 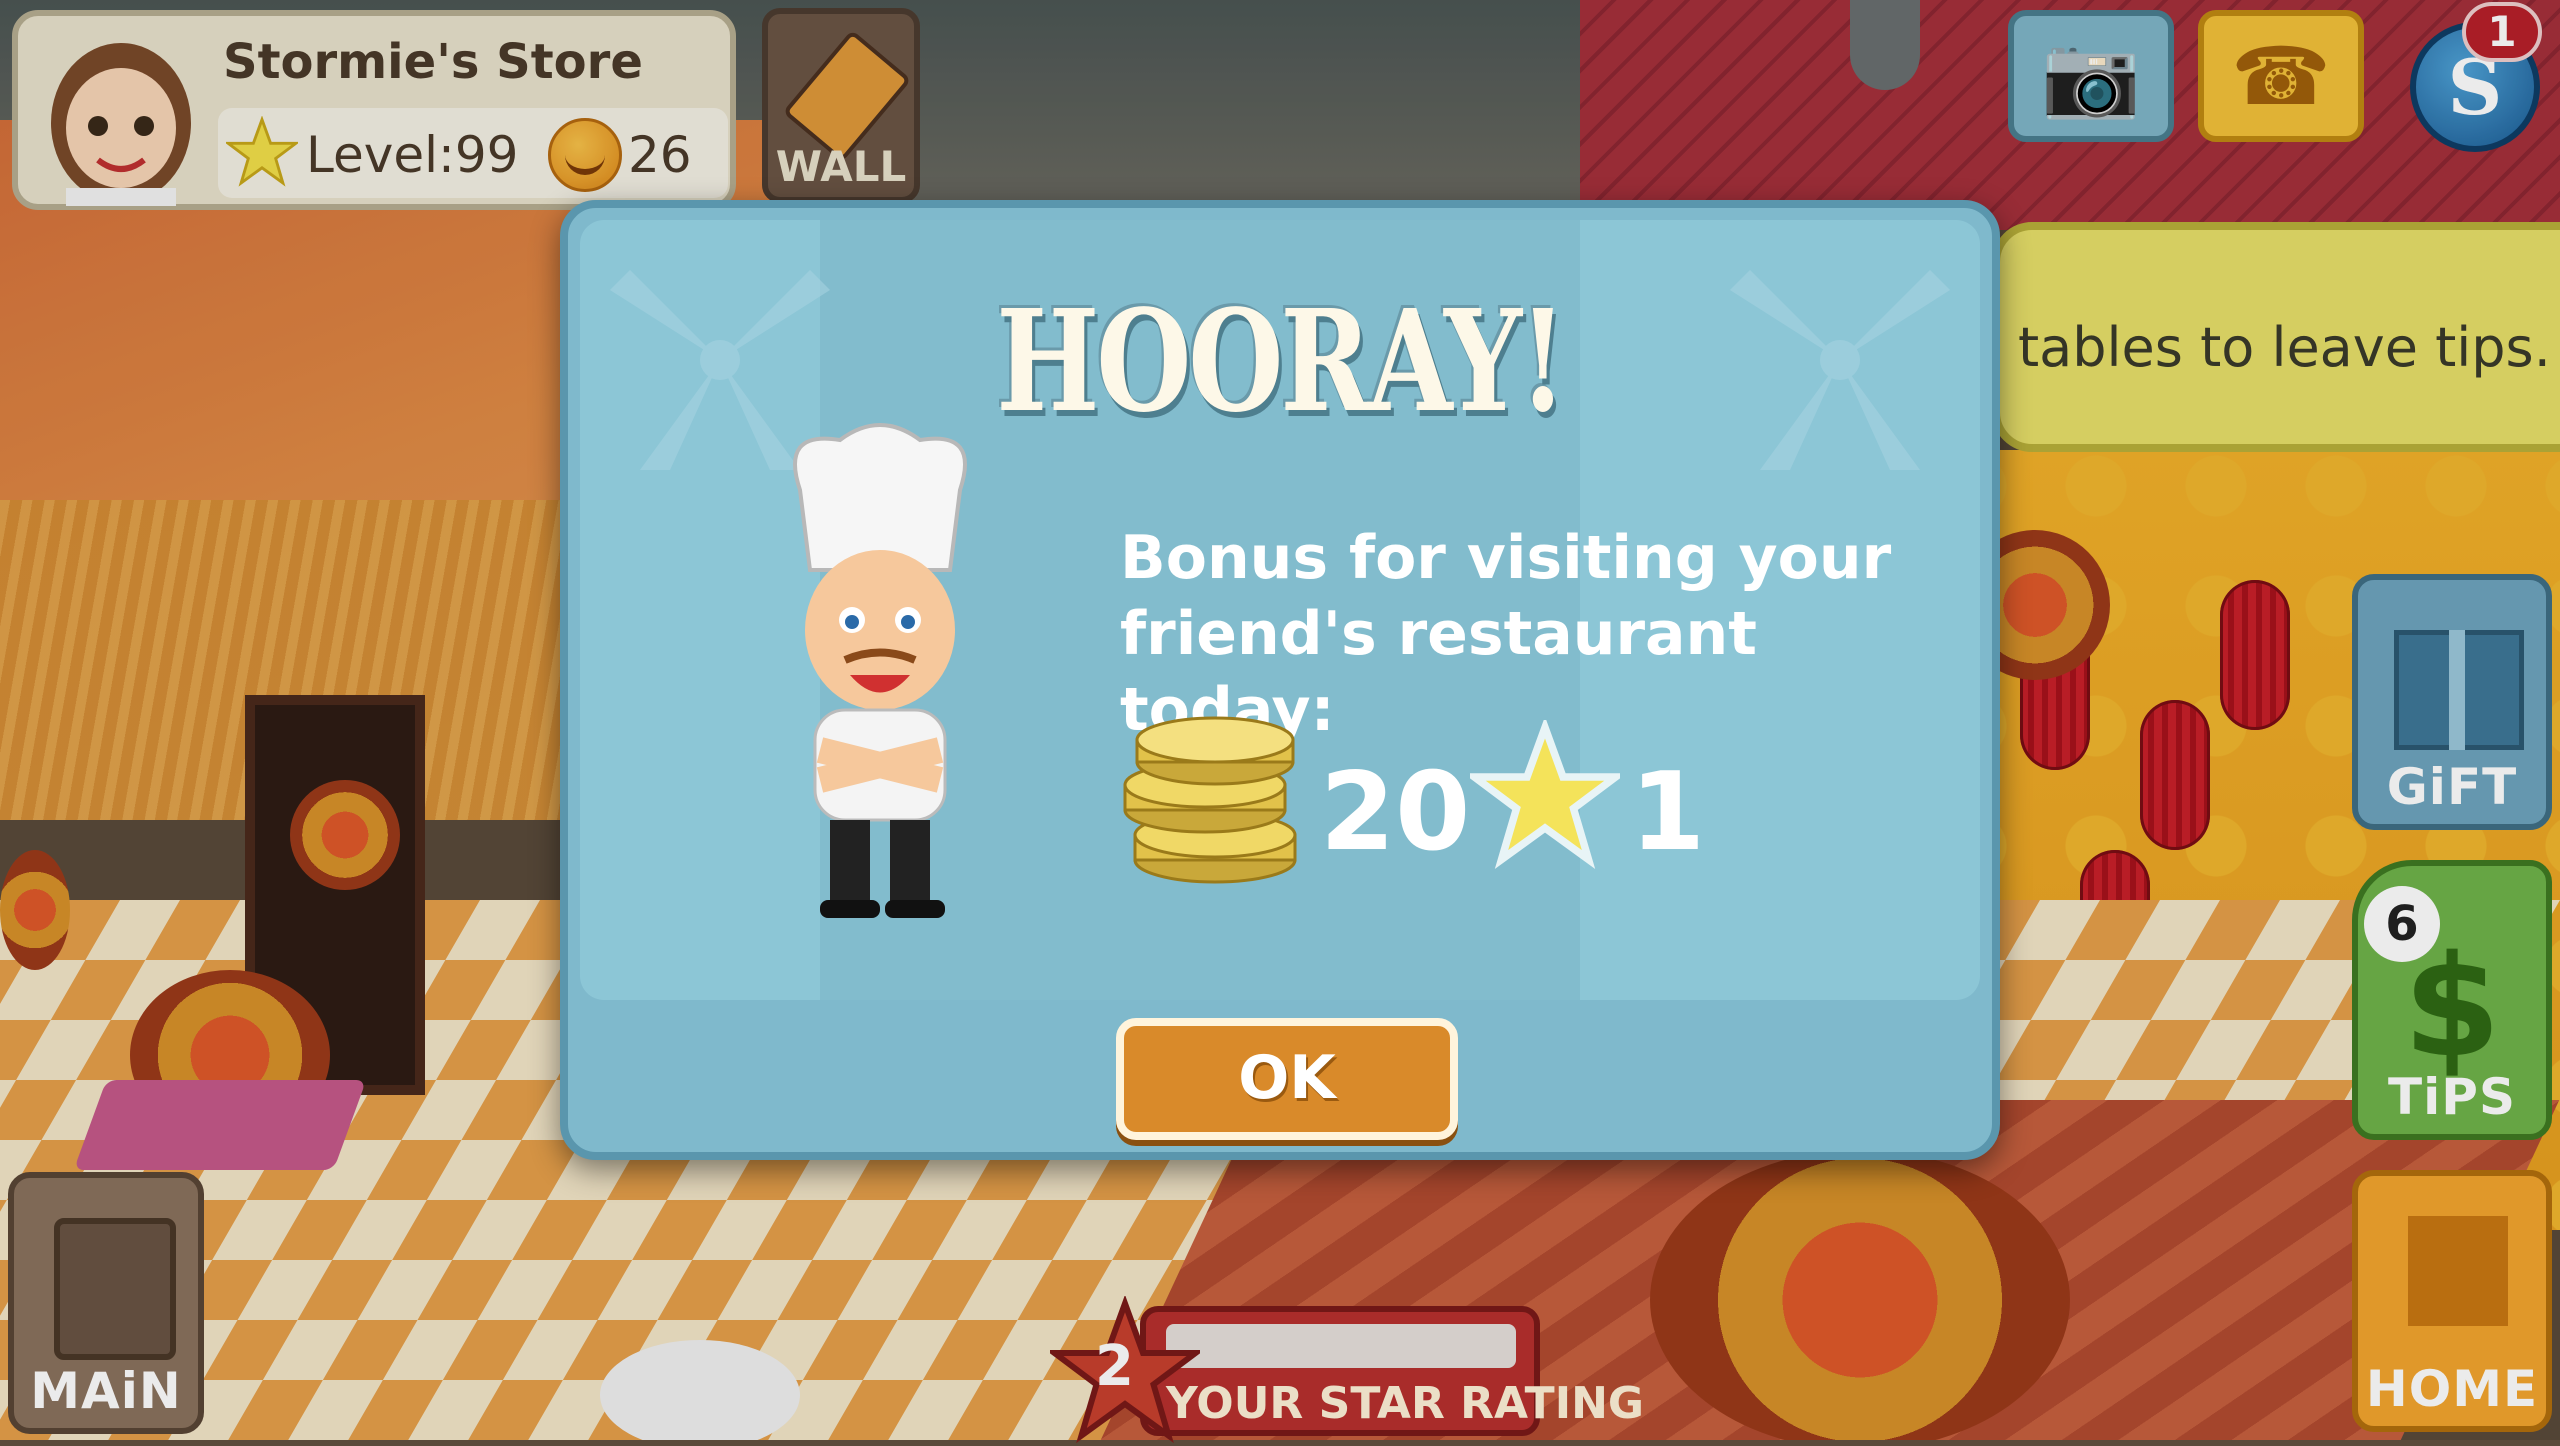 What do you see at coordinates (1210, 800) in the screenshot?
I see `coin-stack-icon` at bounding box center [1210, 800].